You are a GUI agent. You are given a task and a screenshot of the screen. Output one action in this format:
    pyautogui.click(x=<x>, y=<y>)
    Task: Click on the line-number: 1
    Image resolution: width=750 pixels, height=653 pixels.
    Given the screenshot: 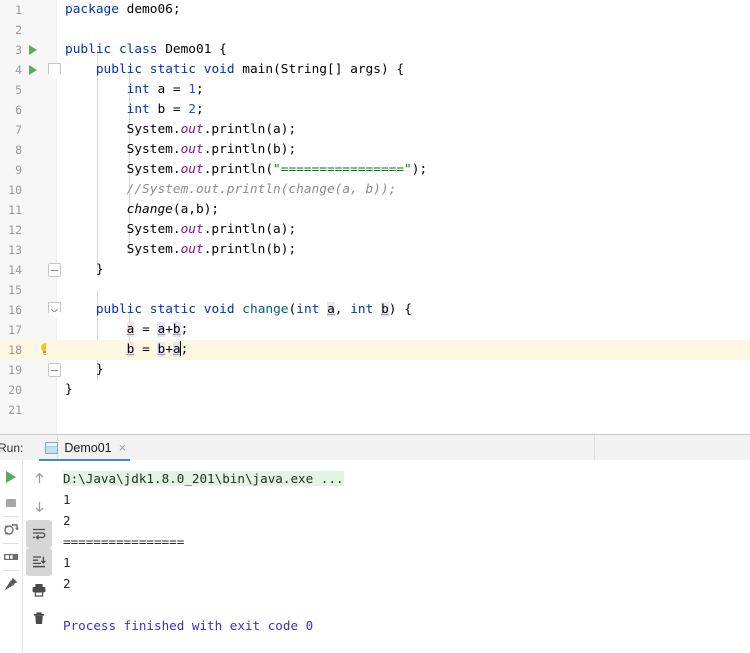 What is the action you would take?
    pyautogui.click(x=18, y=10)
    